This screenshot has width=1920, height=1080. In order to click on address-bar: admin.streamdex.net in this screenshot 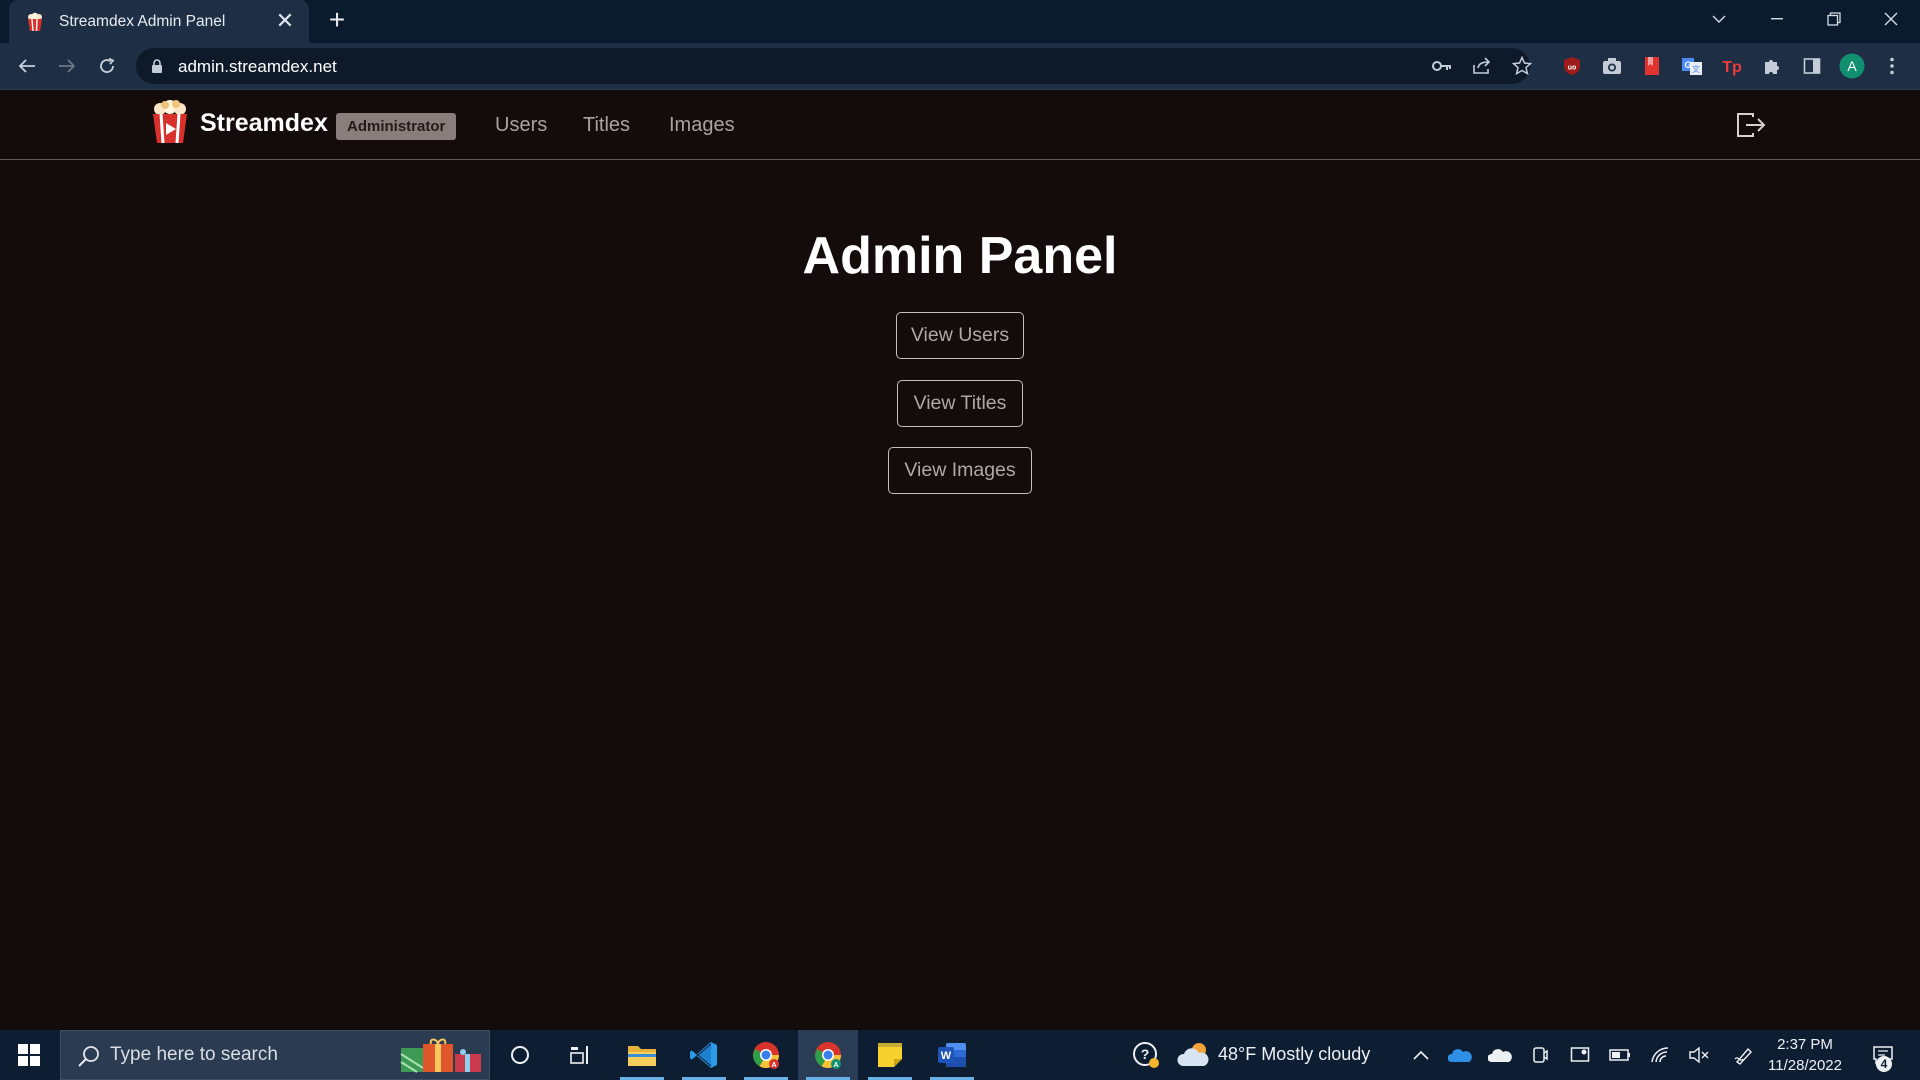, I will do `click(834, 66)`.